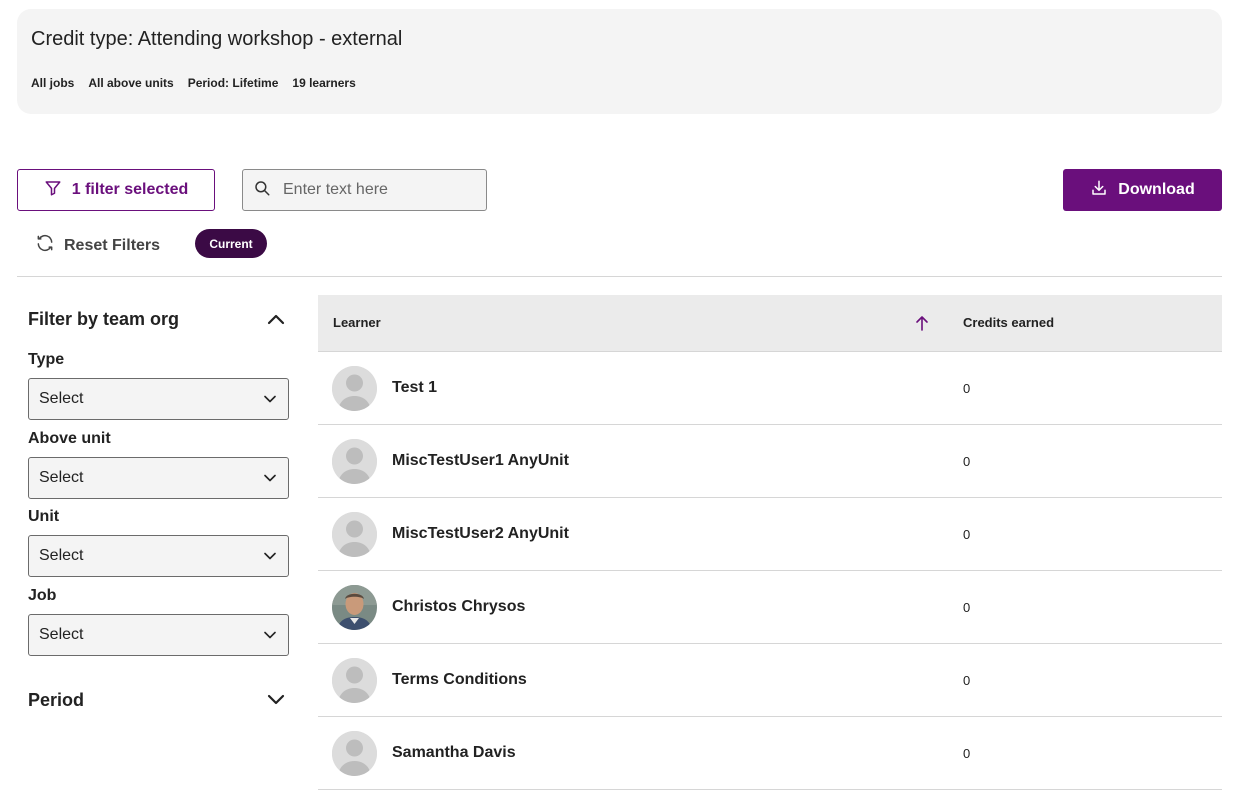  What do you see at coordinates (770, 680) in the screenshot?
I see `table-row: Terms Conditions 0` at bounding box center [770, 680].